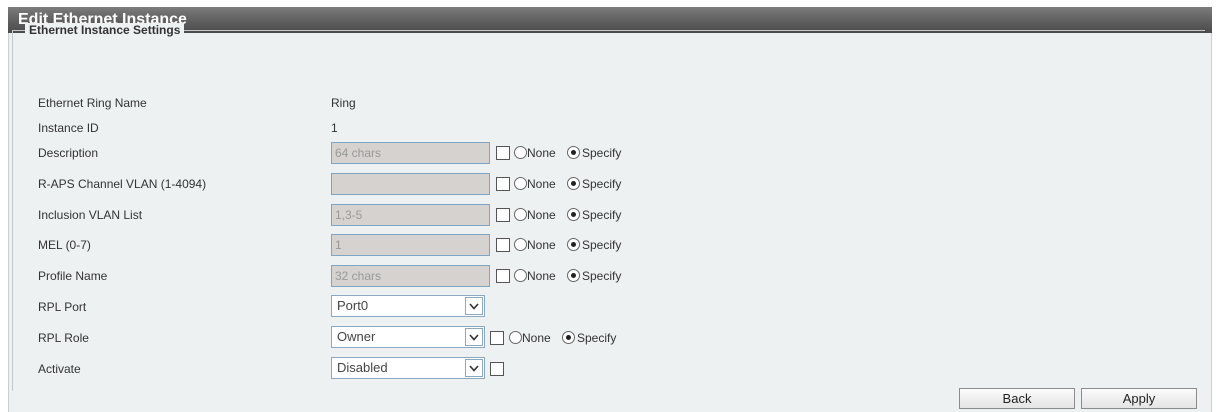 This screenshot has height=412, width=1220. Describe the element at coordinates (568, 337) in the screenshot. I see `rpl-role-specify-radio` at that location.